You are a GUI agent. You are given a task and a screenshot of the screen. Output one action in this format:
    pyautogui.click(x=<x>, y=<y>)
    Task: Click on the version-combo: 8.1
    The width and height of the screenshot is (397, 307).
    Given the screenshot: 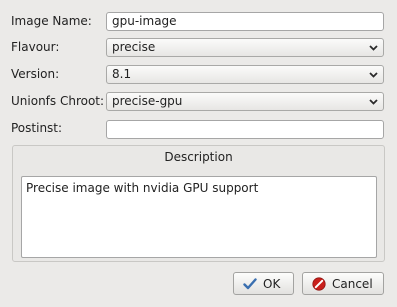 What is the action you would take?
    pyautogui.click(x=245, y=74)
    